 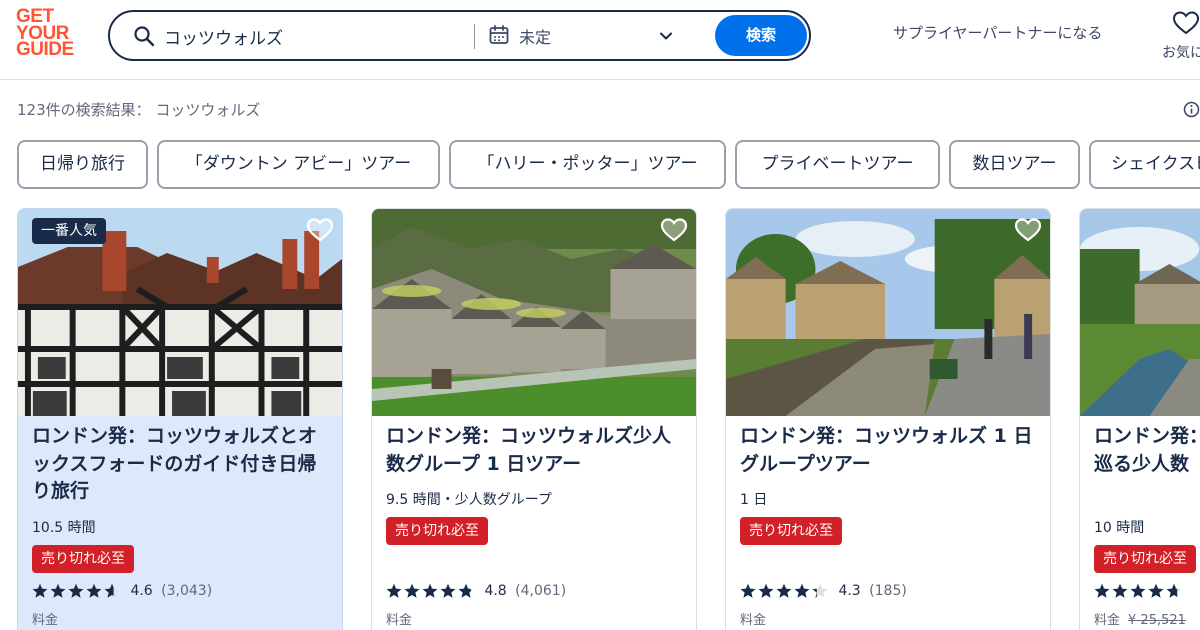 What do you see at coordinates (139, 110) in the screenshot?
I see `results-summary: 123件の検索結果： コッツウォルズ` at bounding box center [139, 110].